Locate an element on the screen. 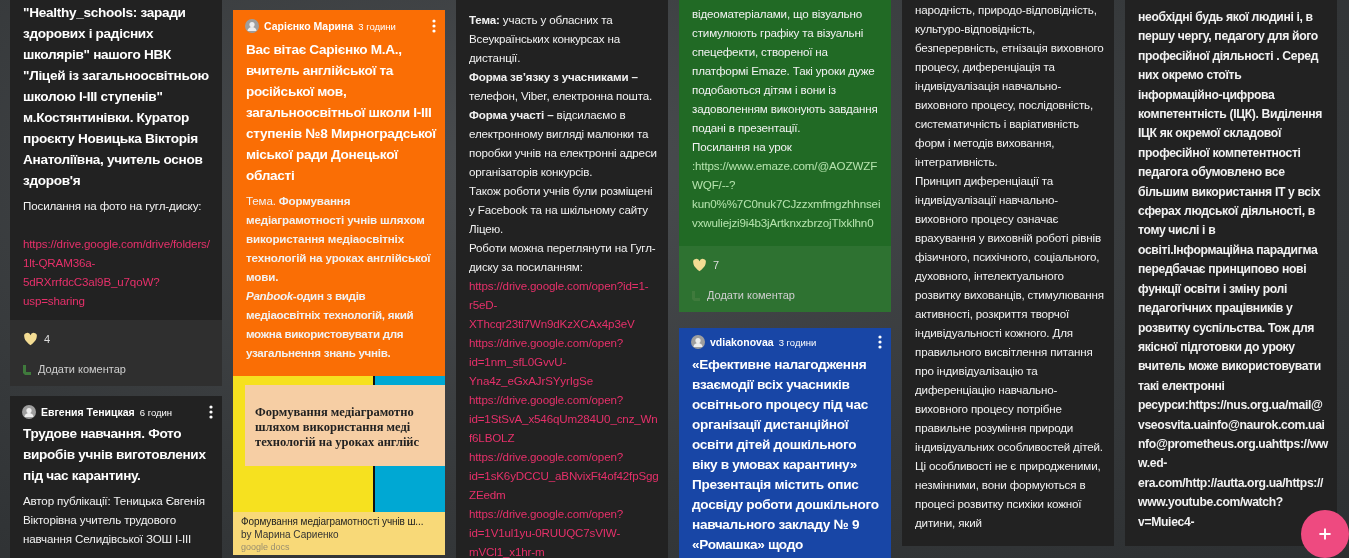 The width and height of the screenshot is (1349, 558). author-name: Сарієнко Марина is located at coordinates (309, 26).